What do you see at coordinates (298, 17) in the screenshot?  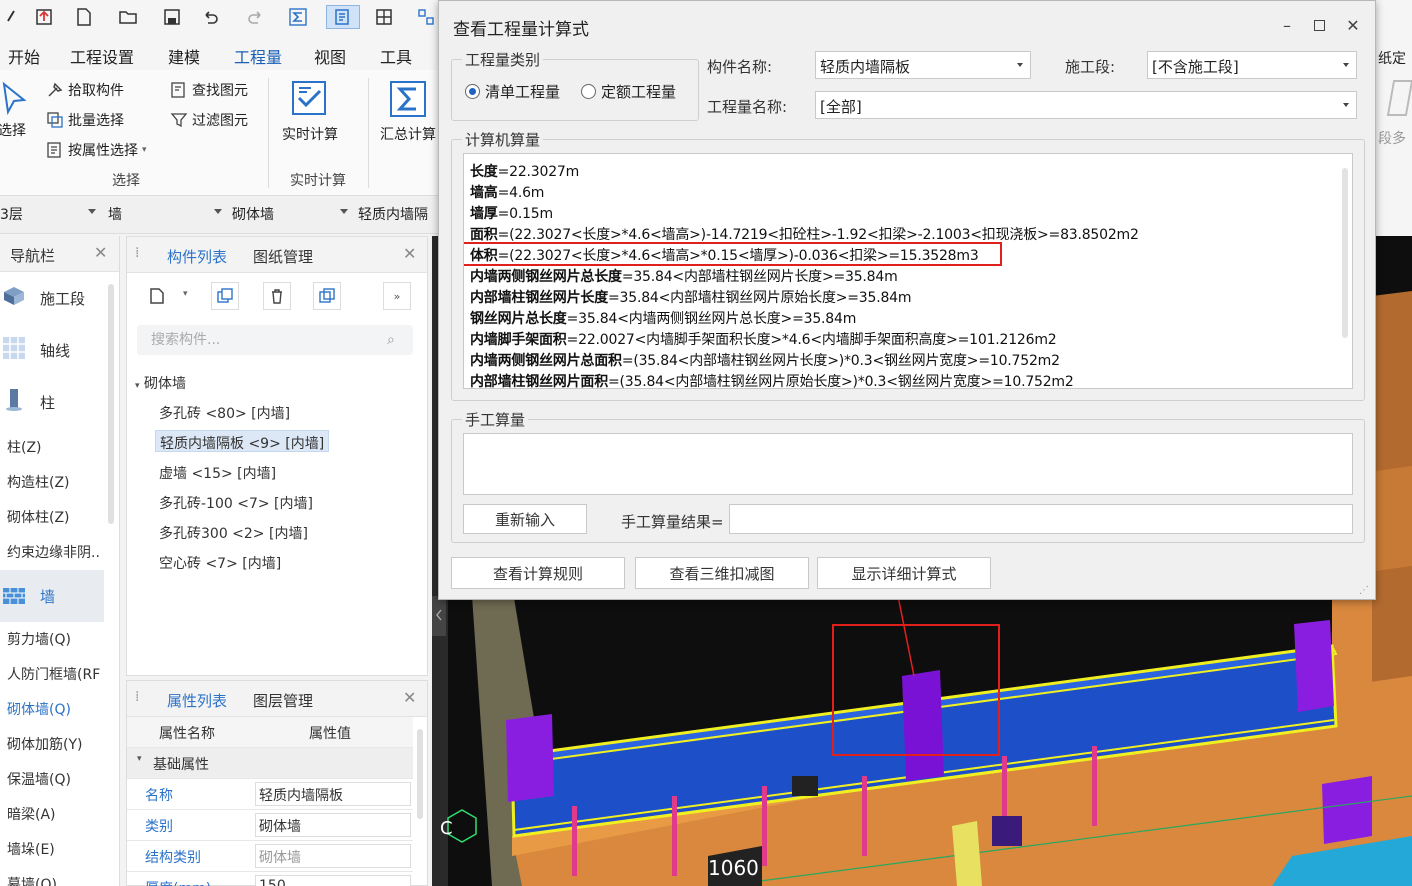 I see `sigma-icon` at bounding box center [298, 17].